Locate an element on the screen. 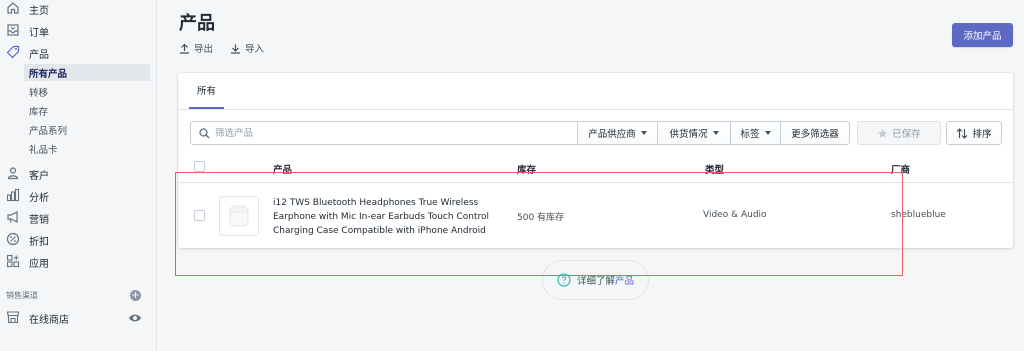 The width and height of the screenshot is (1024, 351). search-icon is located at coordinates (204, 132).